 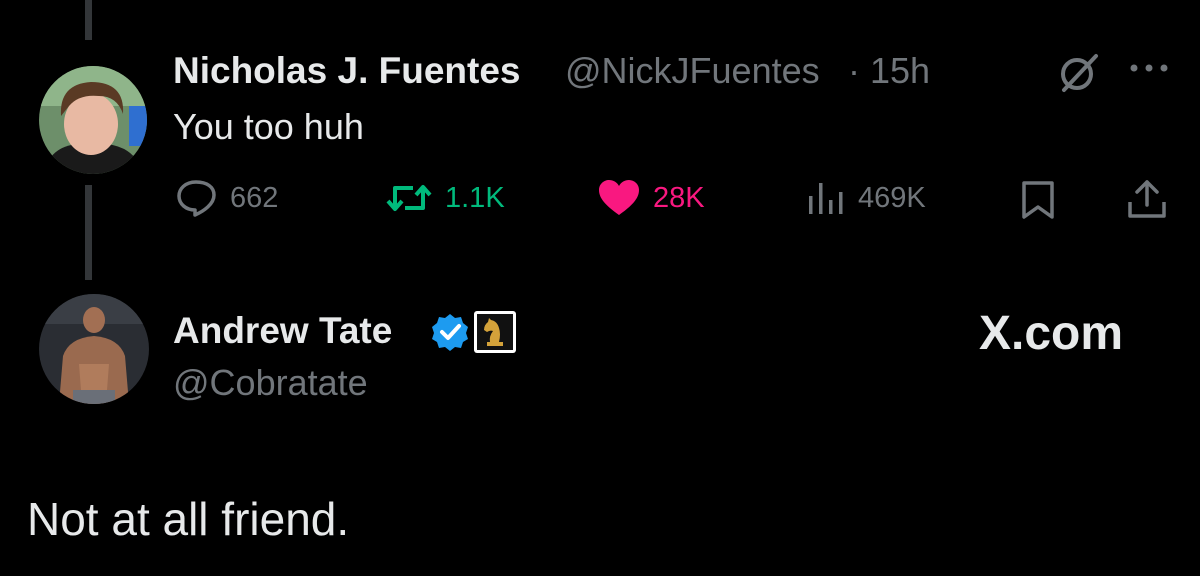 I want to click on reply-count: 662, so click(x=254, y=197).